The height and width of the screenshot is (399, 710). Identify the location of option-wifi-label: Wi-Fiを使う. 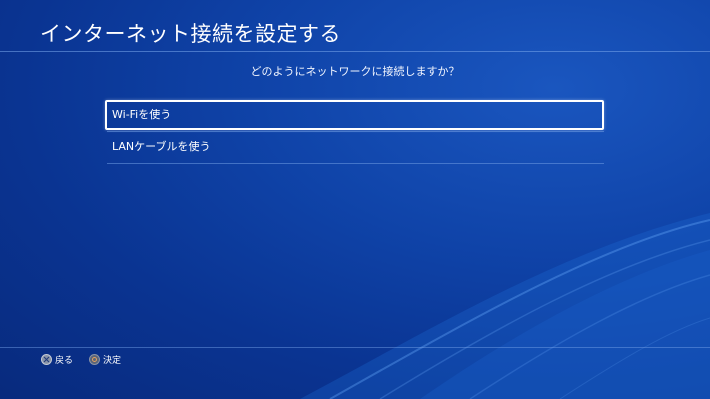
(142, 114).